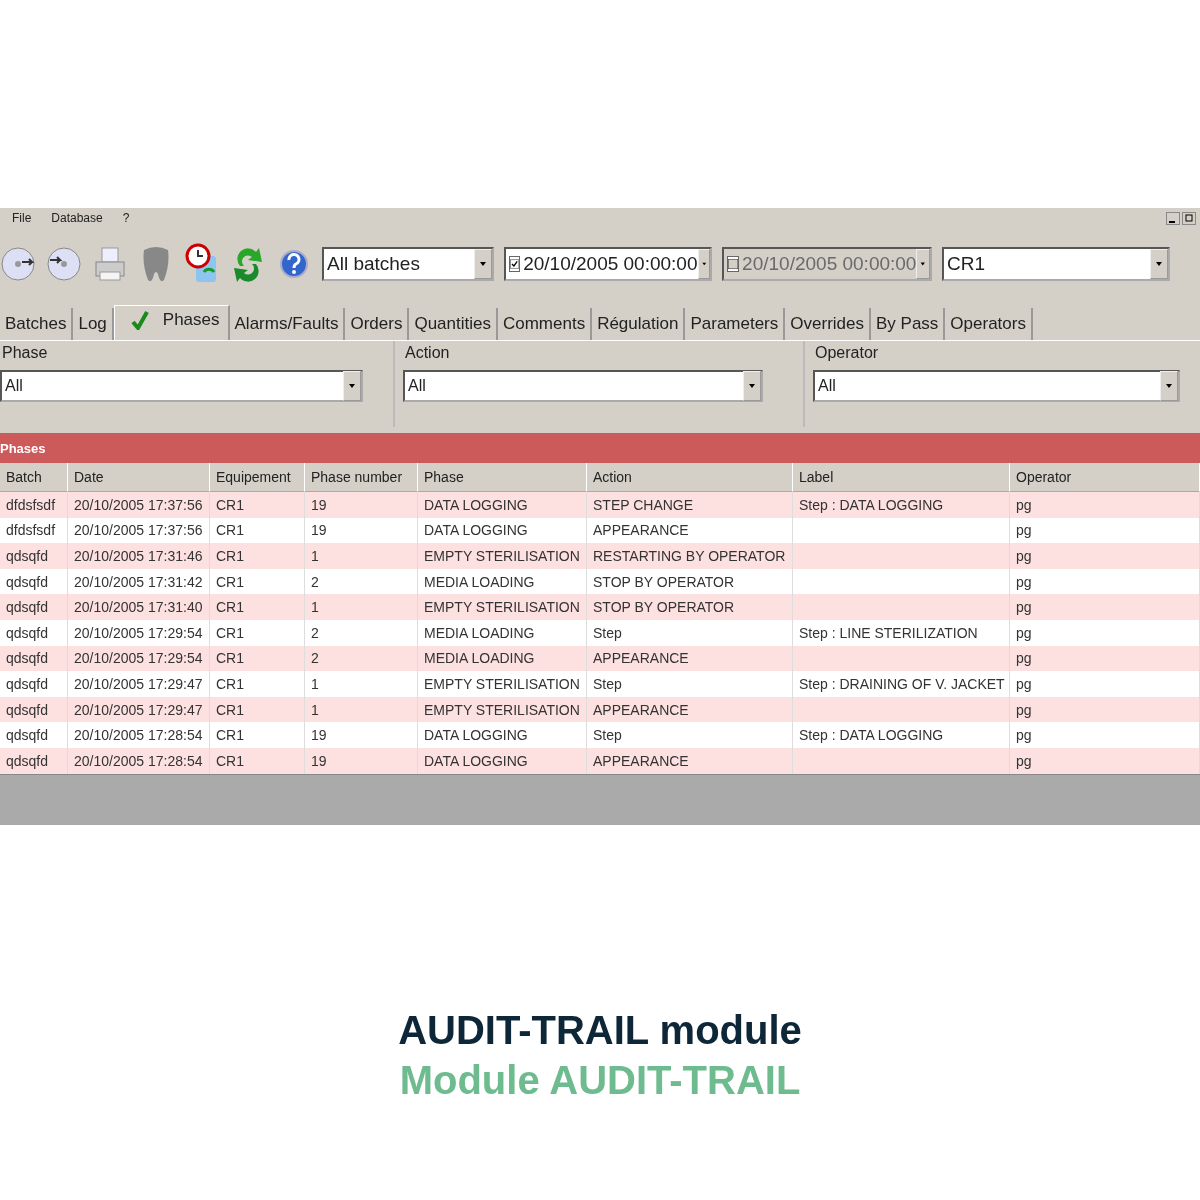 The width and height of the screenshot is (1200, 1200). What do you see at coordinates (139, 320) in the screenshot?
I see `checkmark-icon` at bounding box center [139, 320].